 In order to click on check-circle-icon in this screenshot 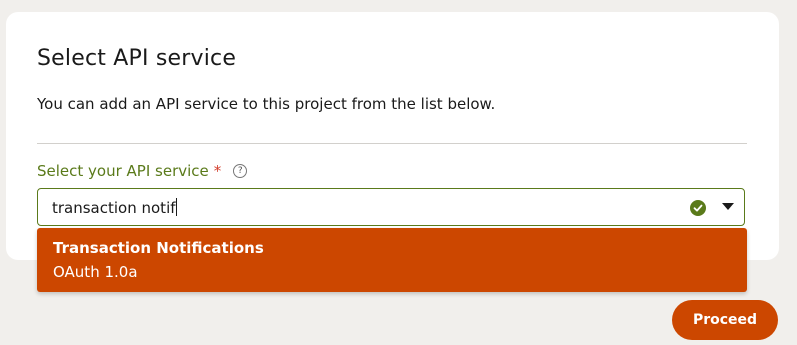, I will do `click(698, 208)`.